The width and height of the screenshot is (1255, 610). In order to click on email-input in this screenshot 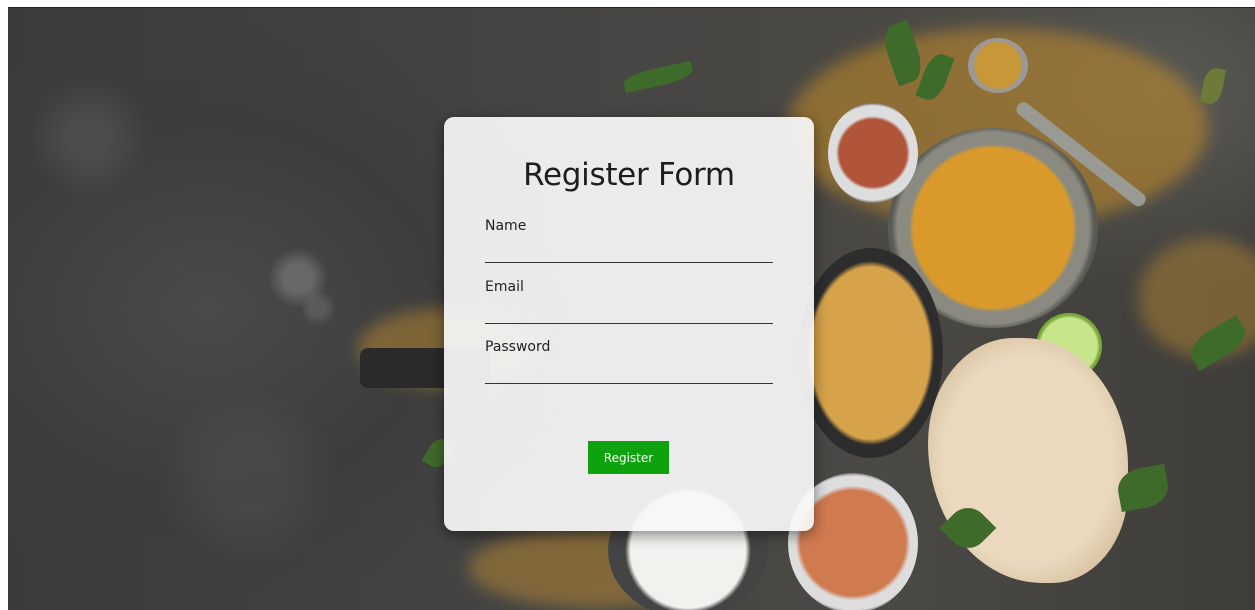, I will do `click(629, 315)`.